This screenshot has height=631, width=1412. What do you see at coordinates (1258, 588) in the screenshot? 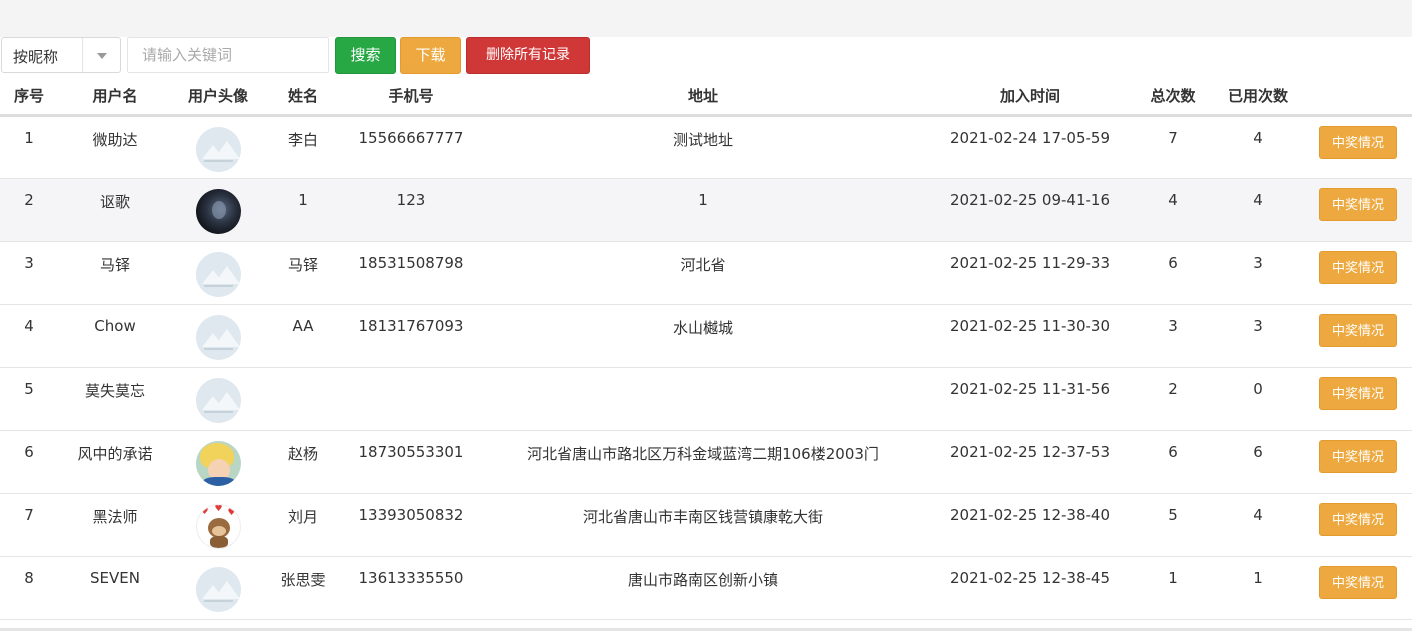
I see `cell-used: 1` at bounding box center [1258, 588].